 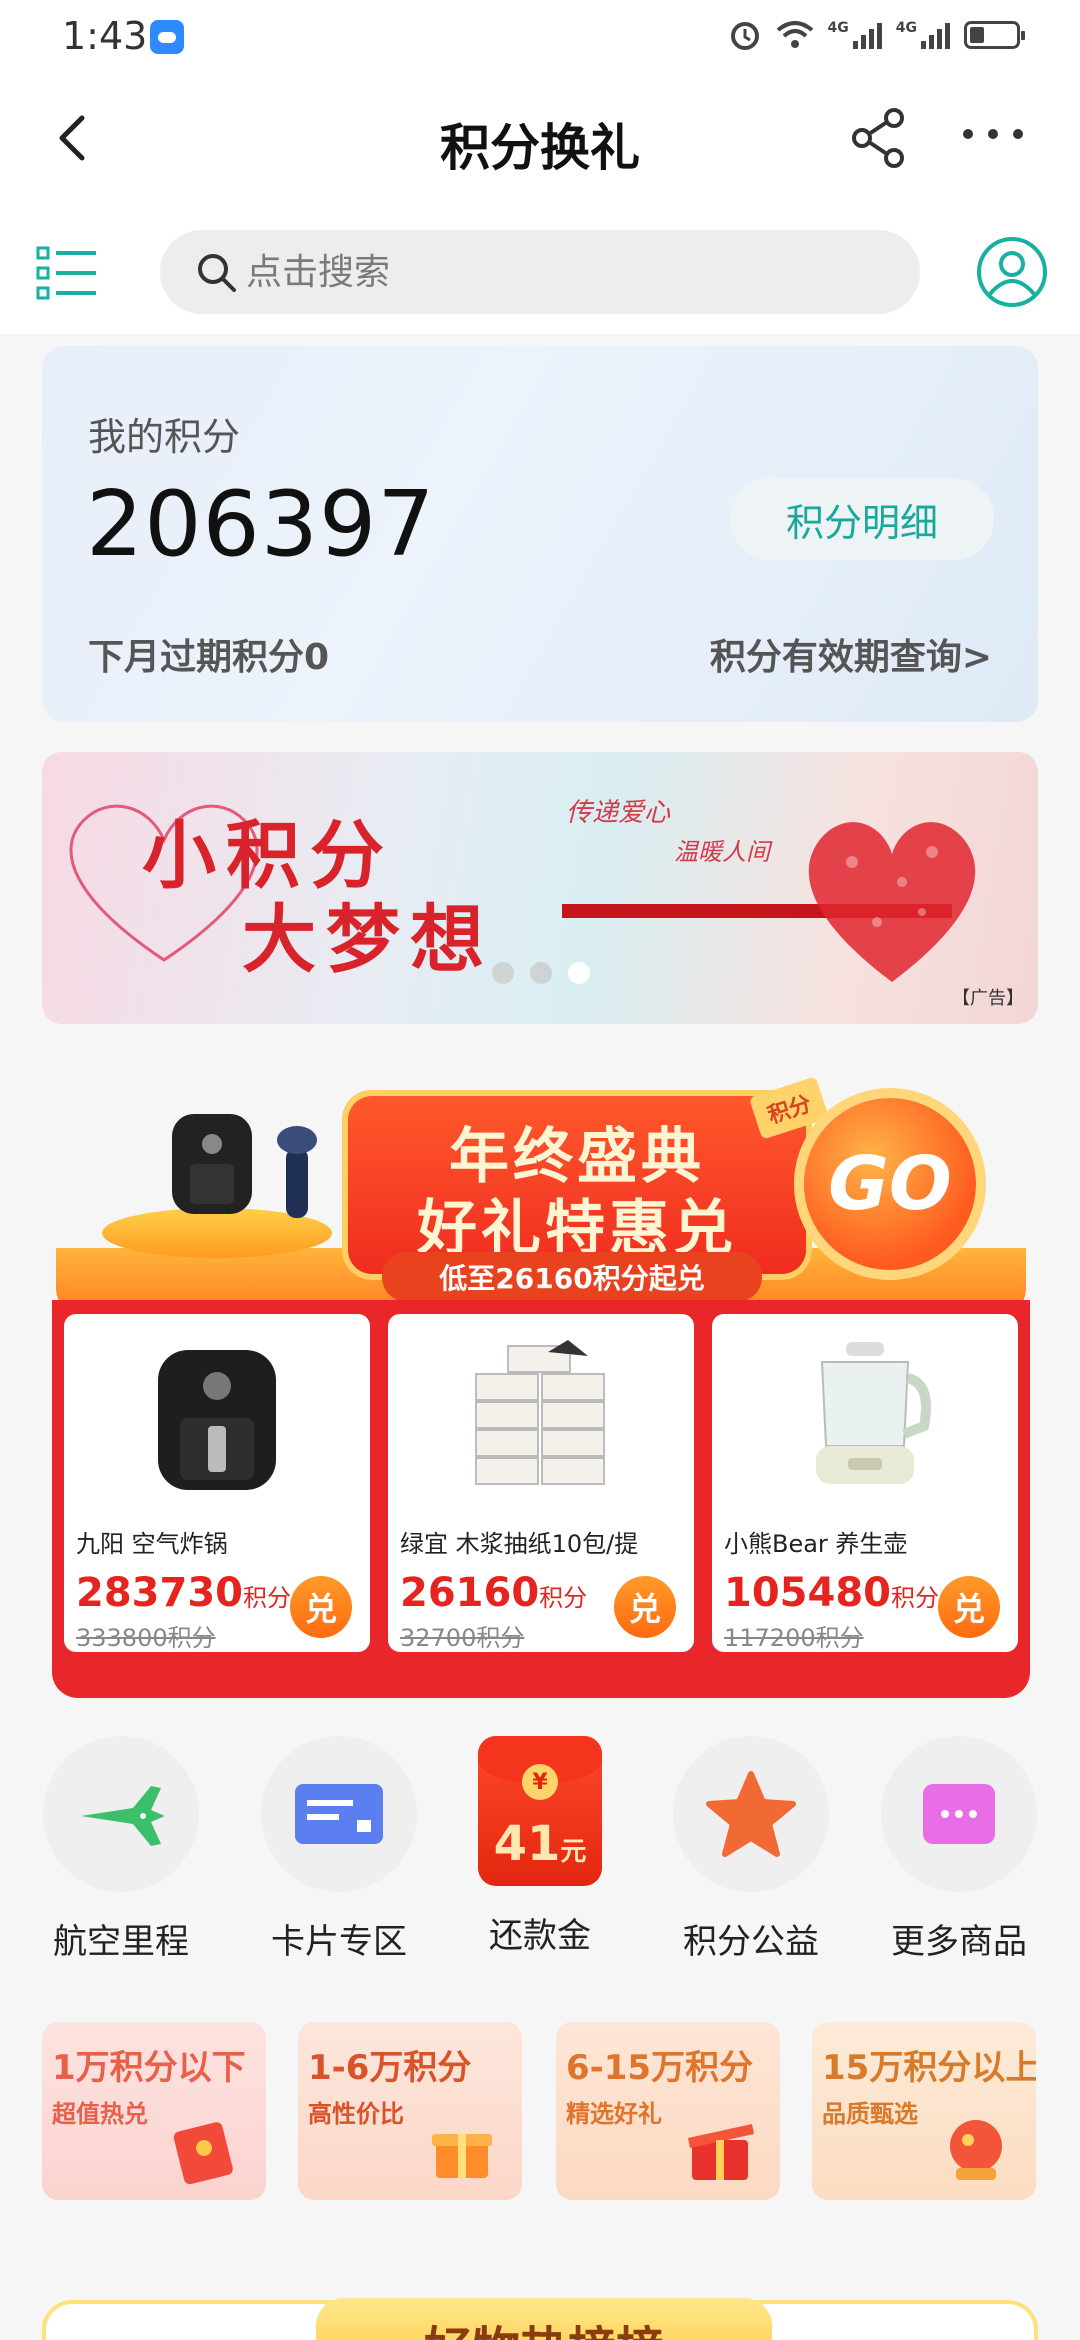 I want to click on search-row, so click(x=540, y=269).